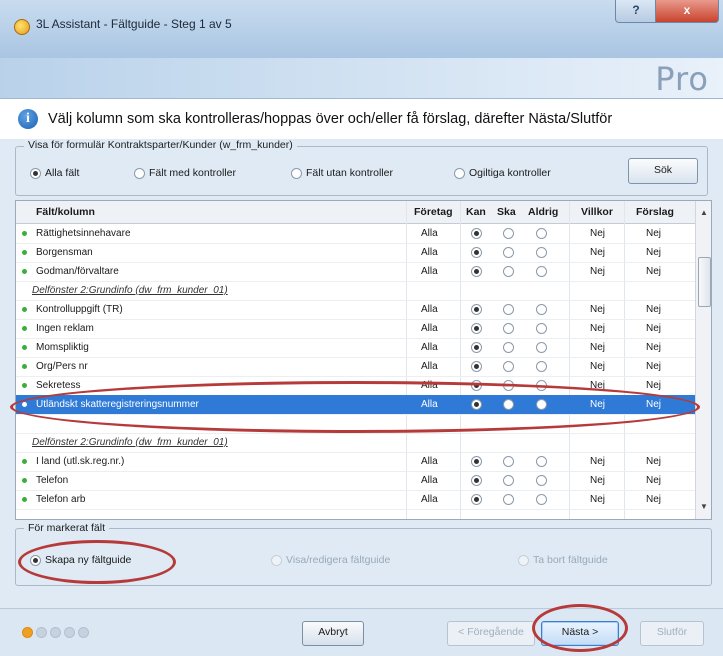 Image resolution: width=723 pixels, height=656 pixels. I want to click on col-aldrig: Aldrig, so click(543, 212).